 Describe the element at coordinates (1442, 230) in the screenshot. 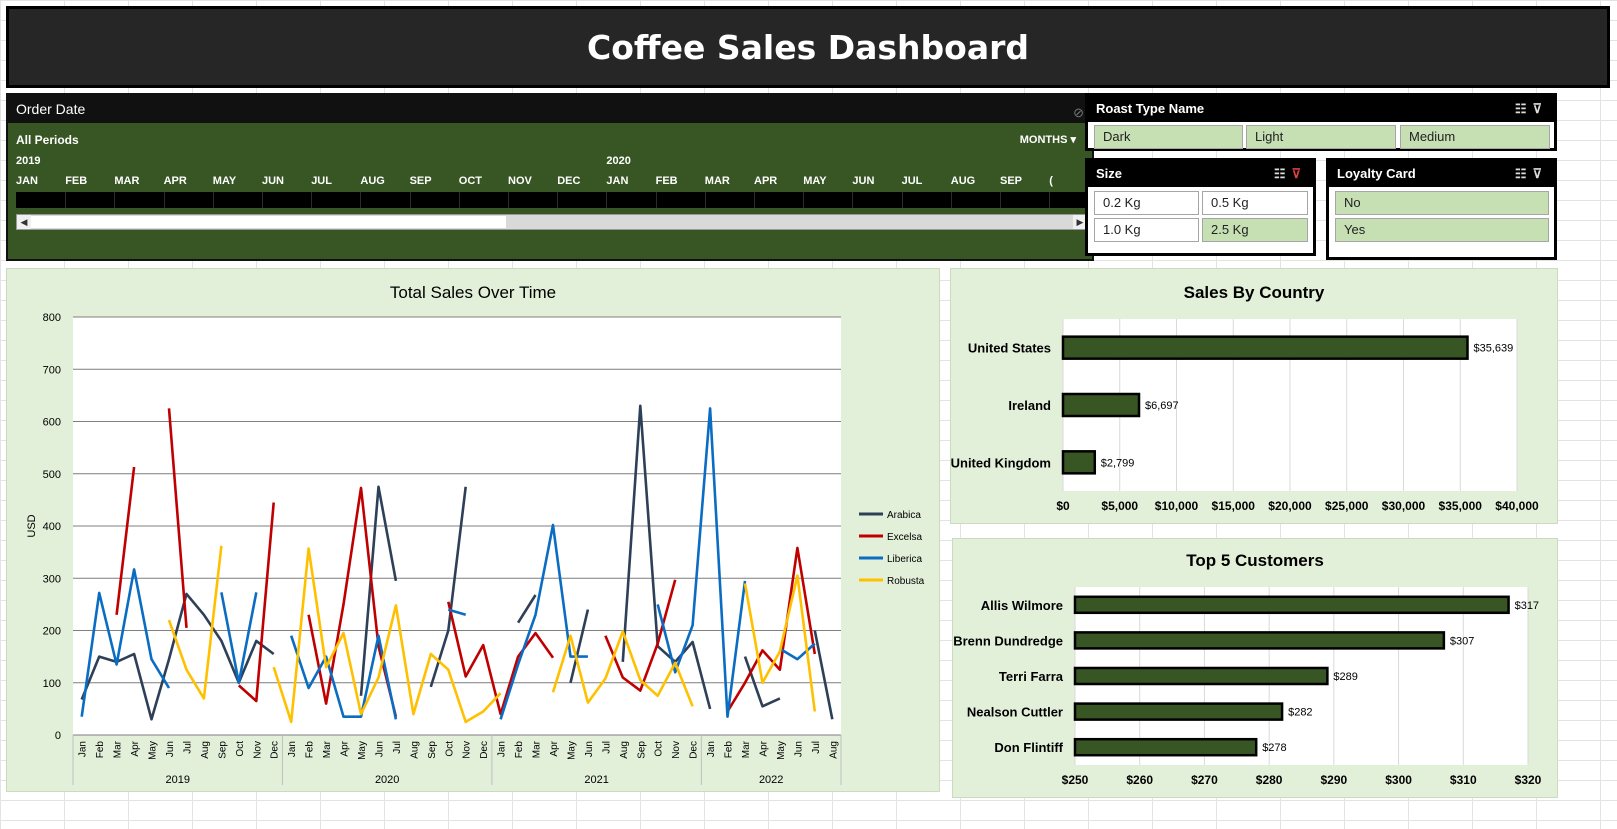

I see `slicer-item-yes: Yes` at that location.